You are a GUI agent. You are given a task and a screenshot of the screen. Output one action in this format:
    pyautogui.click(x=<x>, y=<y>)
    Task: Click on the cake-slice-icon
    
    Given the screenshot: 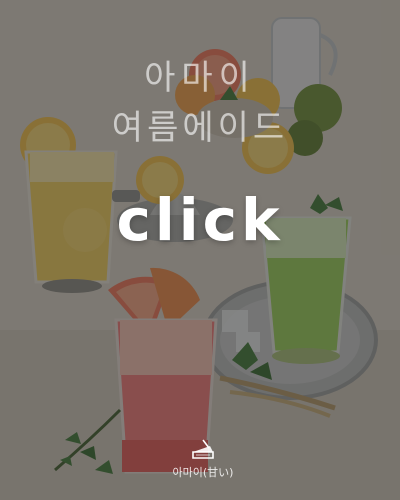 What is the action you would take?
    pyautogui.click(x=203, y=449)
    